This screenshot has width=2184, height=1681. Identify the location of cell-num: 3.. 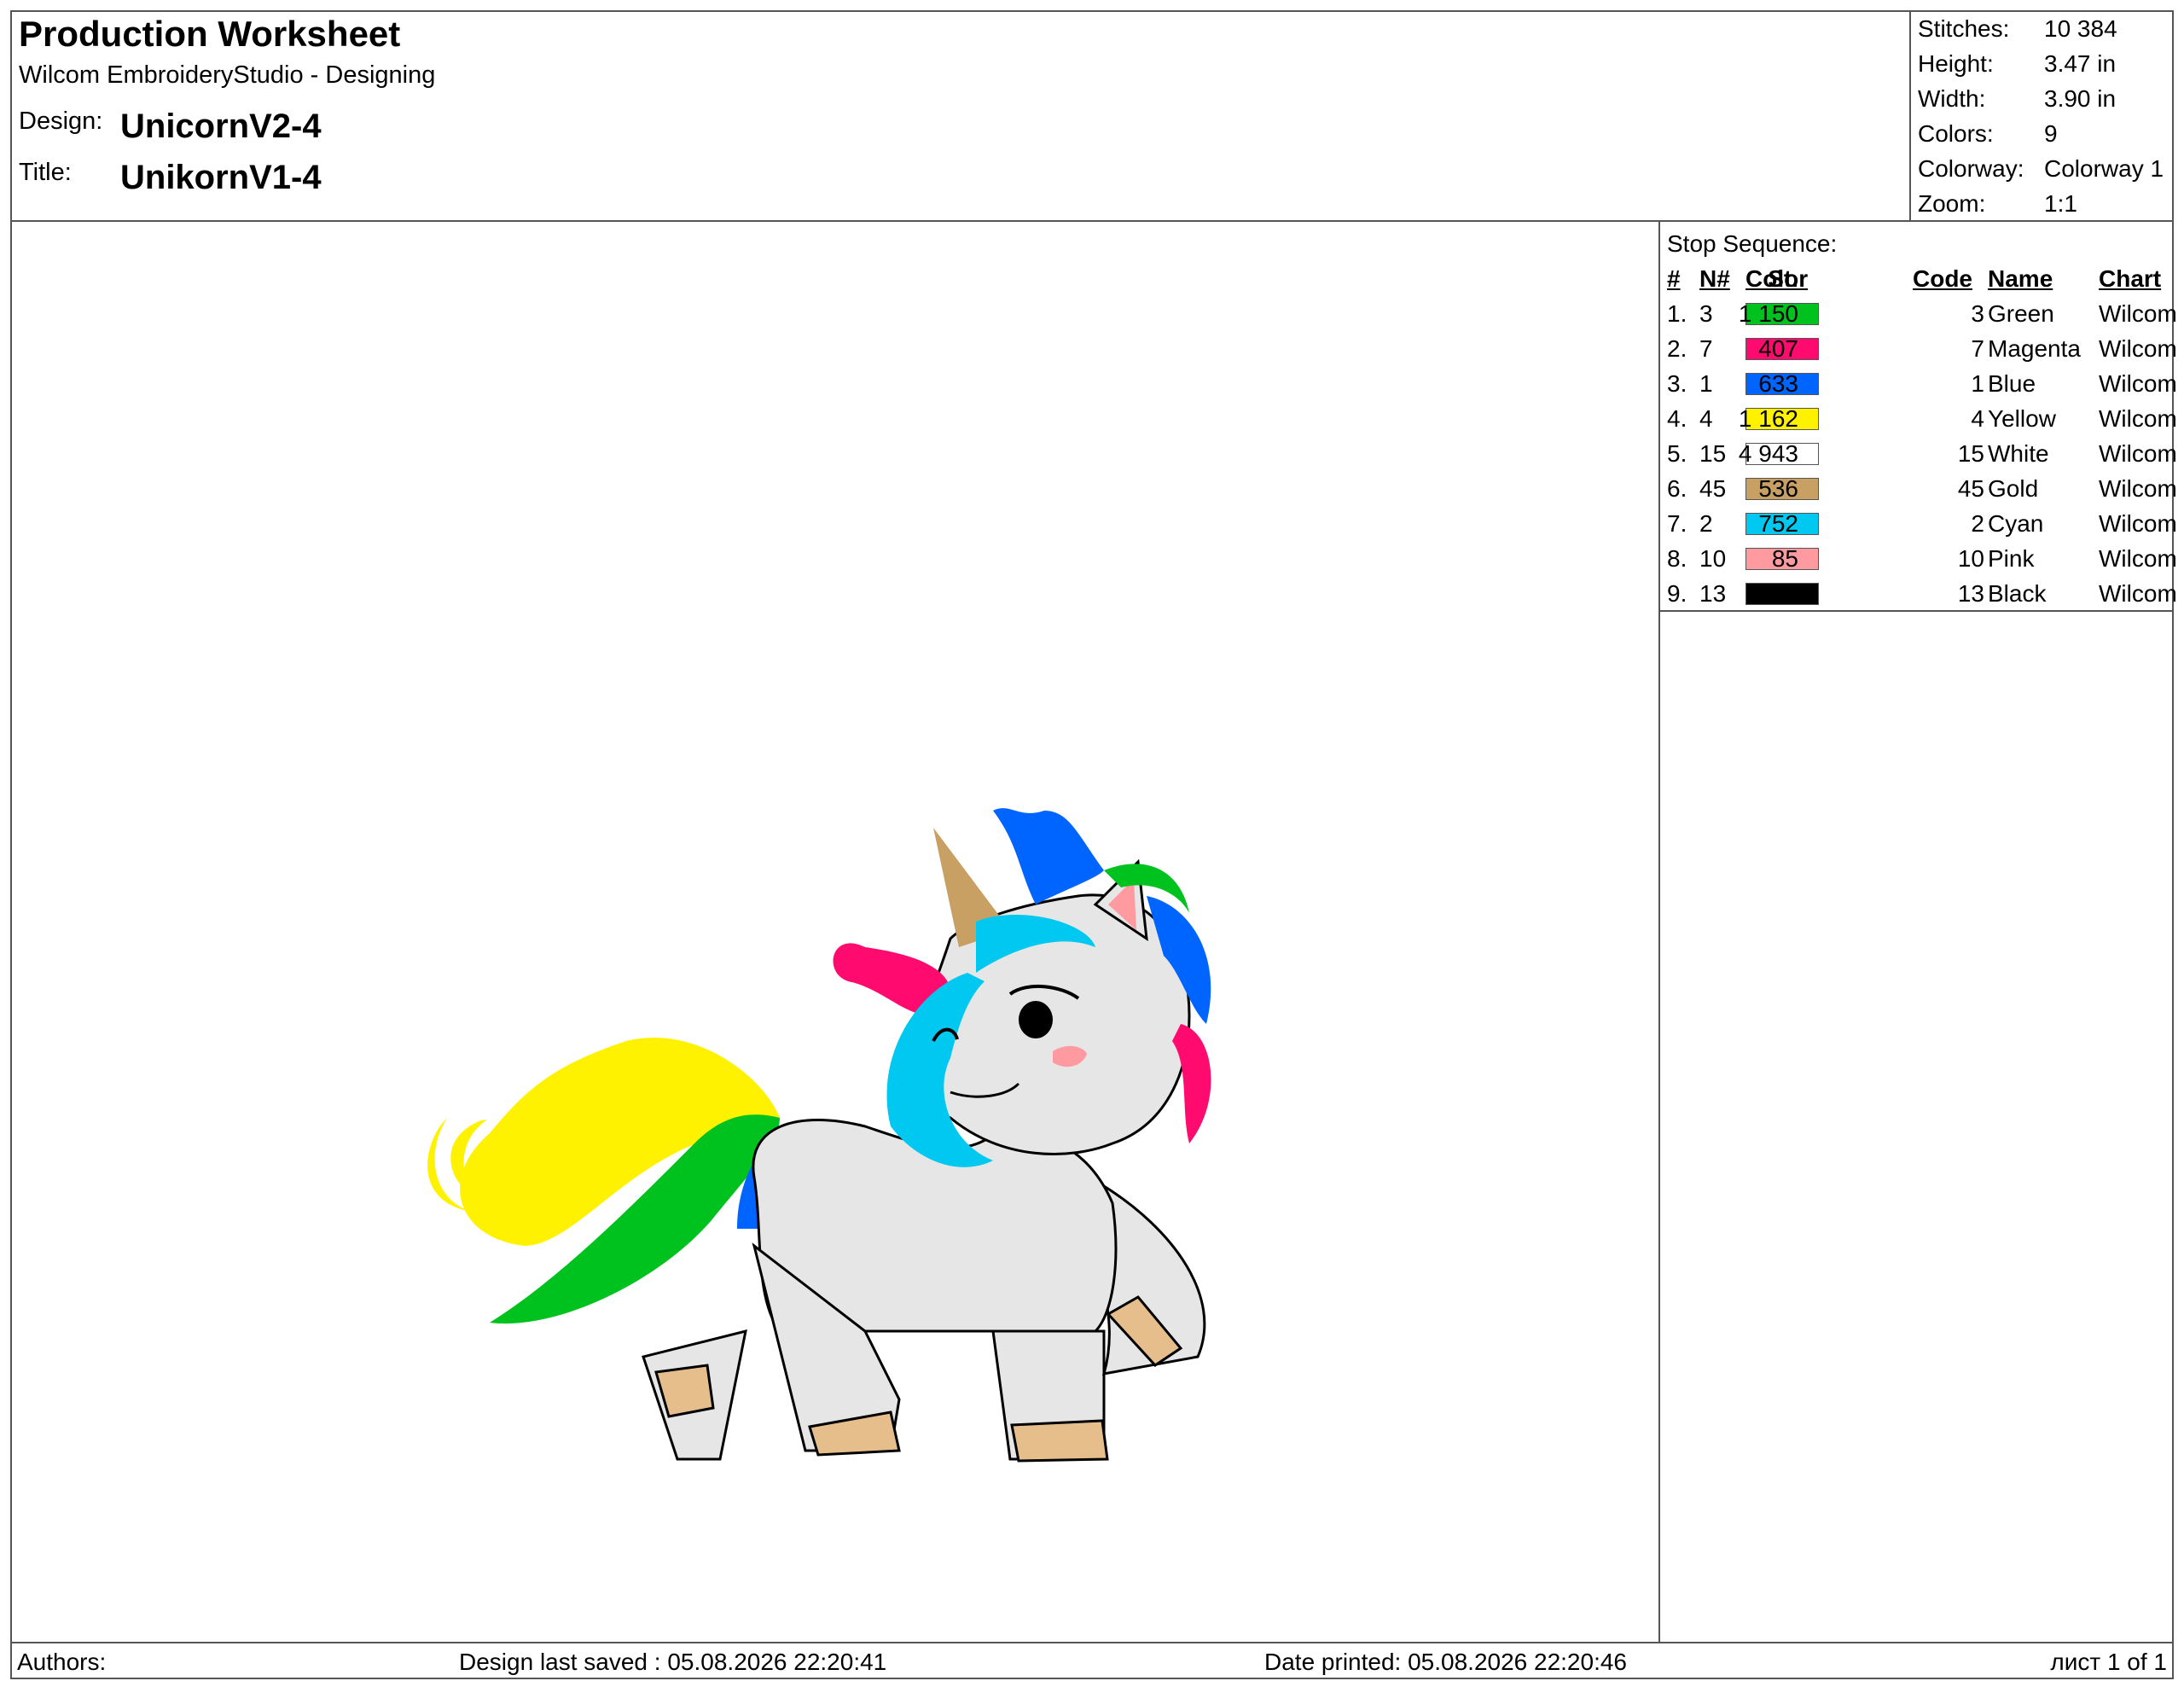
(1677, 384).